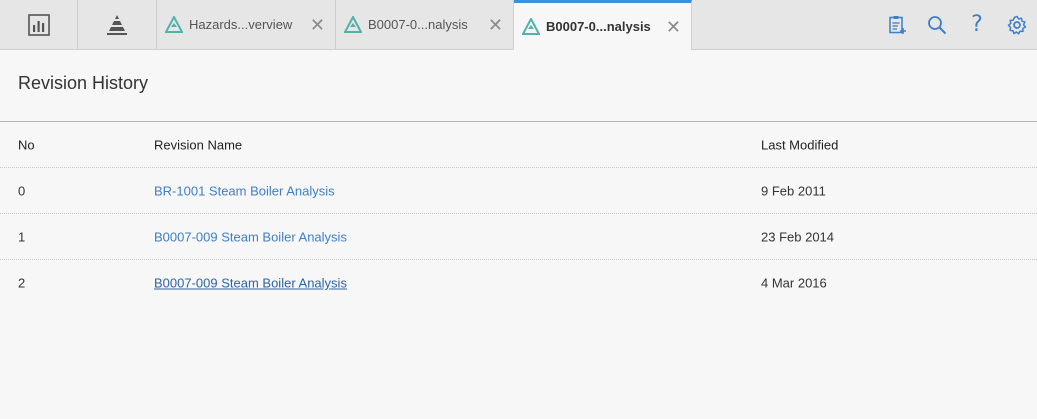 Image resolution: width=1037 pixels, height=419 pixels. I want to click on help-button: ?, so click(977, 24).